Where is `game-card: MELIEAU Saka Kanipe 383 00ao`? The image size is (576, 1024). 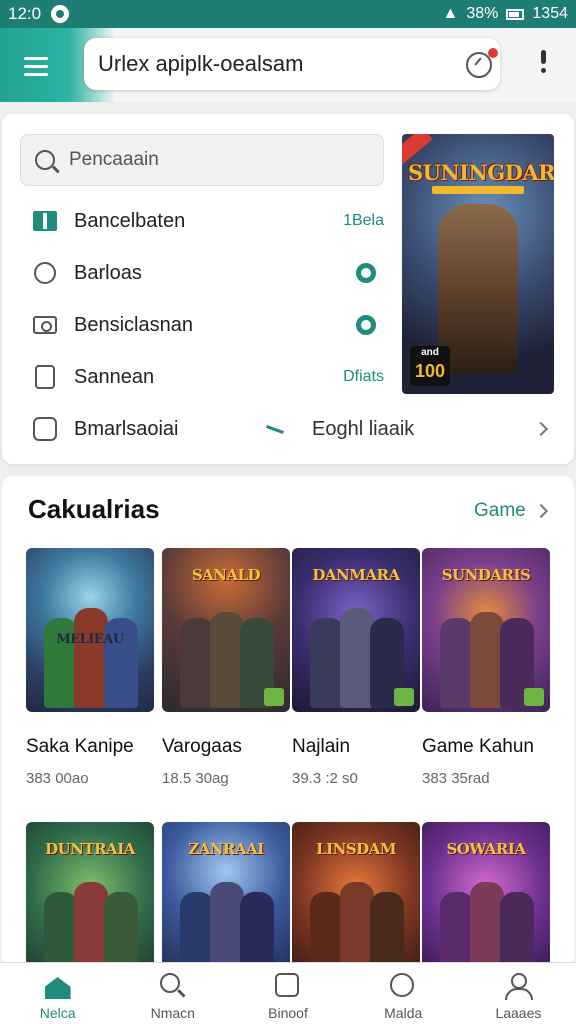
game-card: MELIEAU Saka Kanipe 383 00ao is located at coordinates (90, 667).